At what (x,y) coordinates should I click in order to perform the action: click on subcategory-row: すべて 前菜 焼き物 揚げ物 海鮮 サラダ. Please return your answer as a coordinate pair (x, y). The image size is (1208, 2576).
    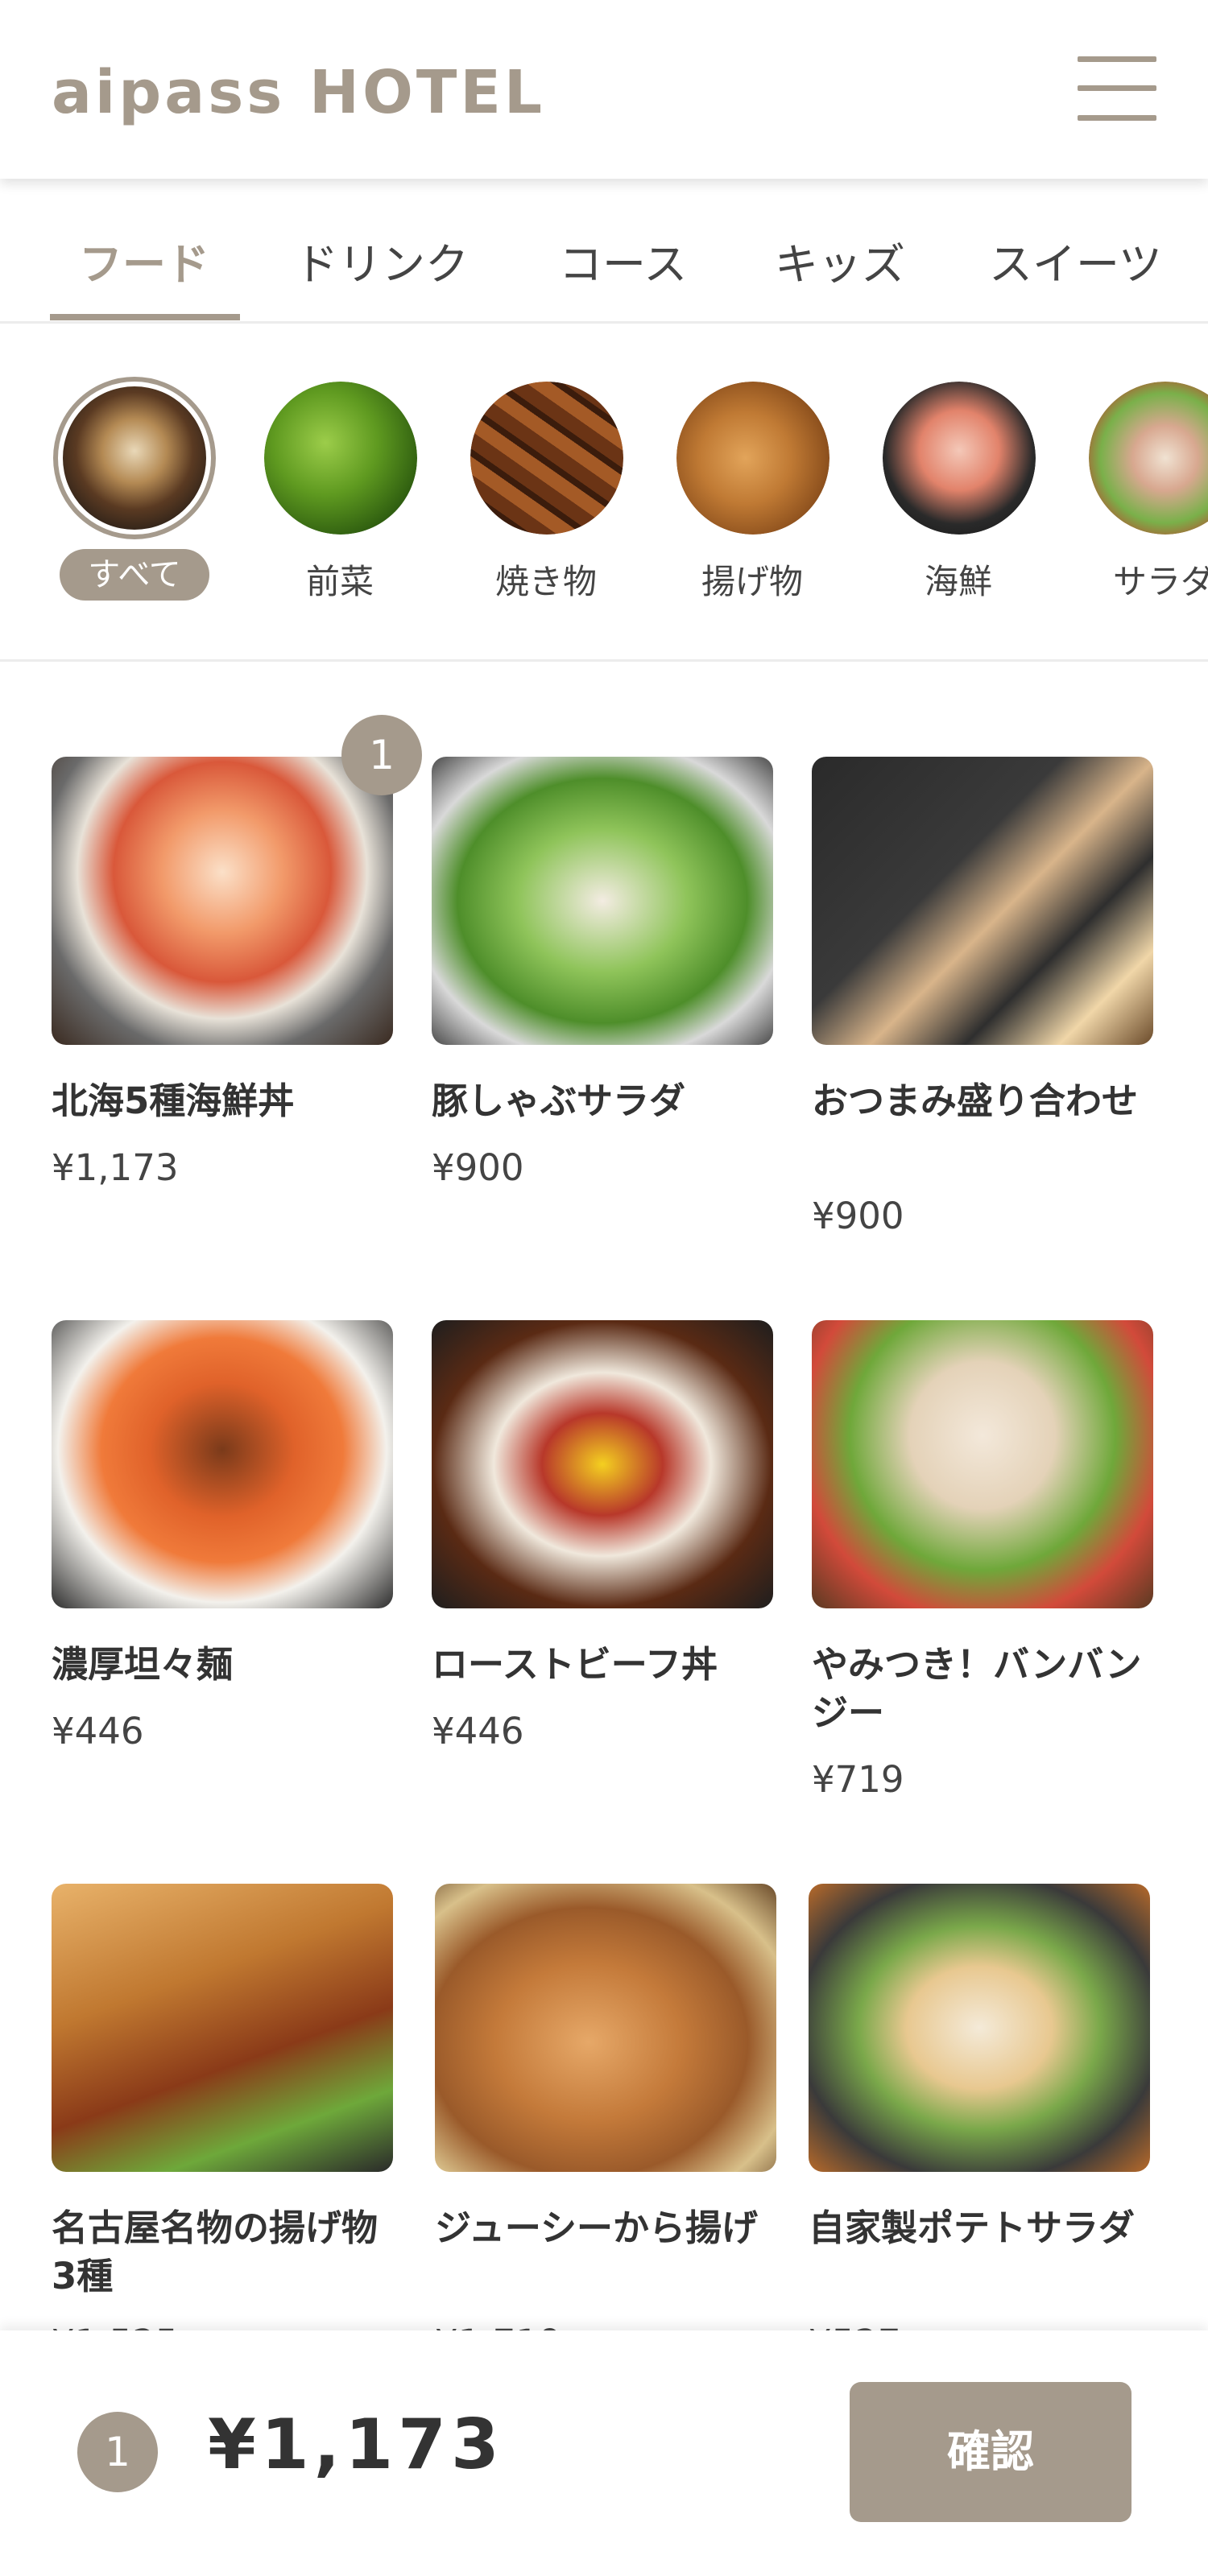
    Looking at the image, I should click on (604, 493).